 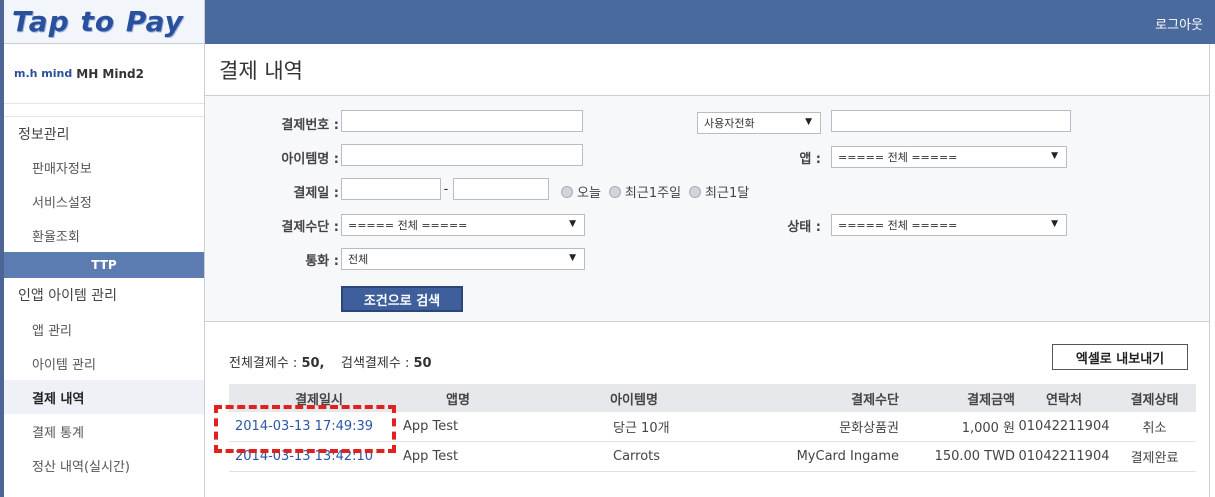 I want to click on merchant-brand: m.h mind MH Mind2, so click(x=104, y=74).